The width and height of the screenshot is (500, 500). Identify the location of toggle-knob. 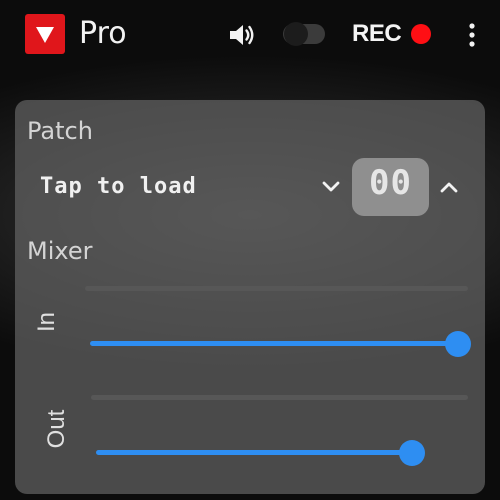
(296, 34).